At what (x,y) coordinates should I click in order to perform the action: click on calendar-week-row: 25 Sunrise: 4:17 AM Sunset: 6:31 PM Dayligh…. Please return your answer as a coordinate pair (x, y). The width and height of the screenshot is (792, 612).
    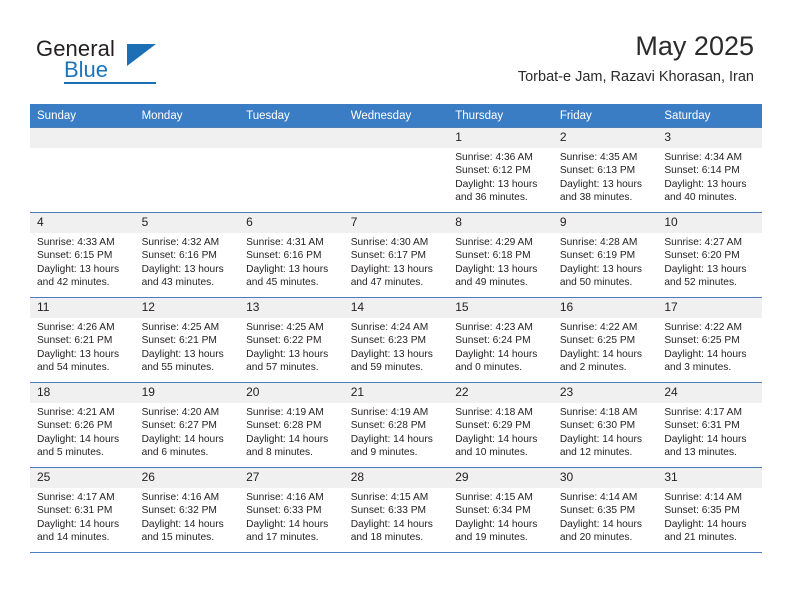
    Looking at the image, I should click on (396, 510).